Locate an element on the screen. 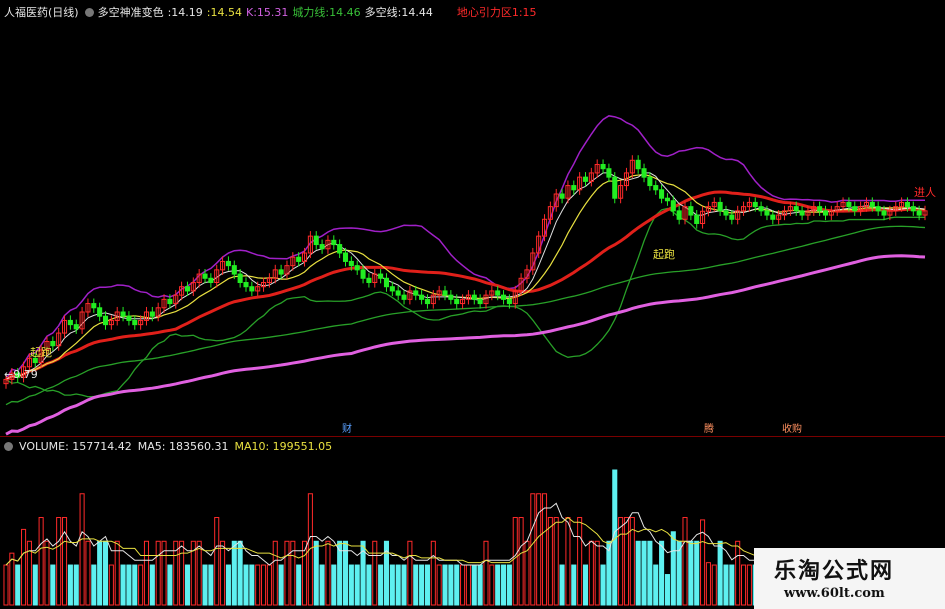 The height and width of the screenshot is (609, 945). volume-settings-icon is located at coordinates (8, 446).